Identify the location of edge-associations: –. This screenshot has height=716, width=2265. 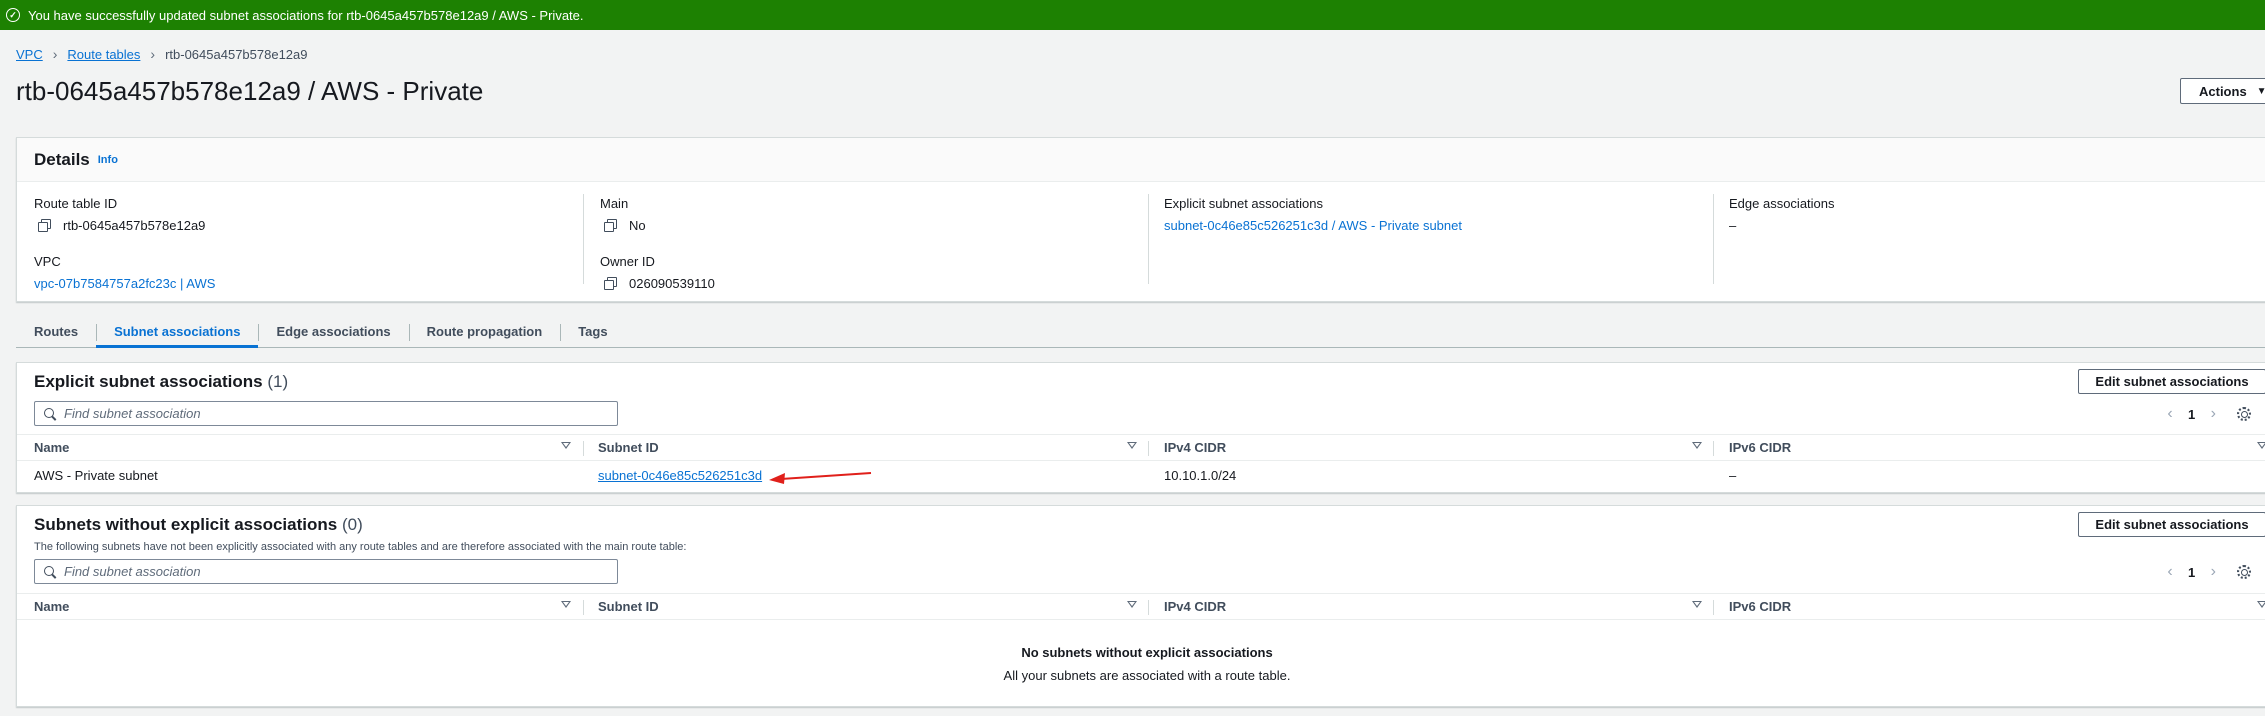
(1733, 225).